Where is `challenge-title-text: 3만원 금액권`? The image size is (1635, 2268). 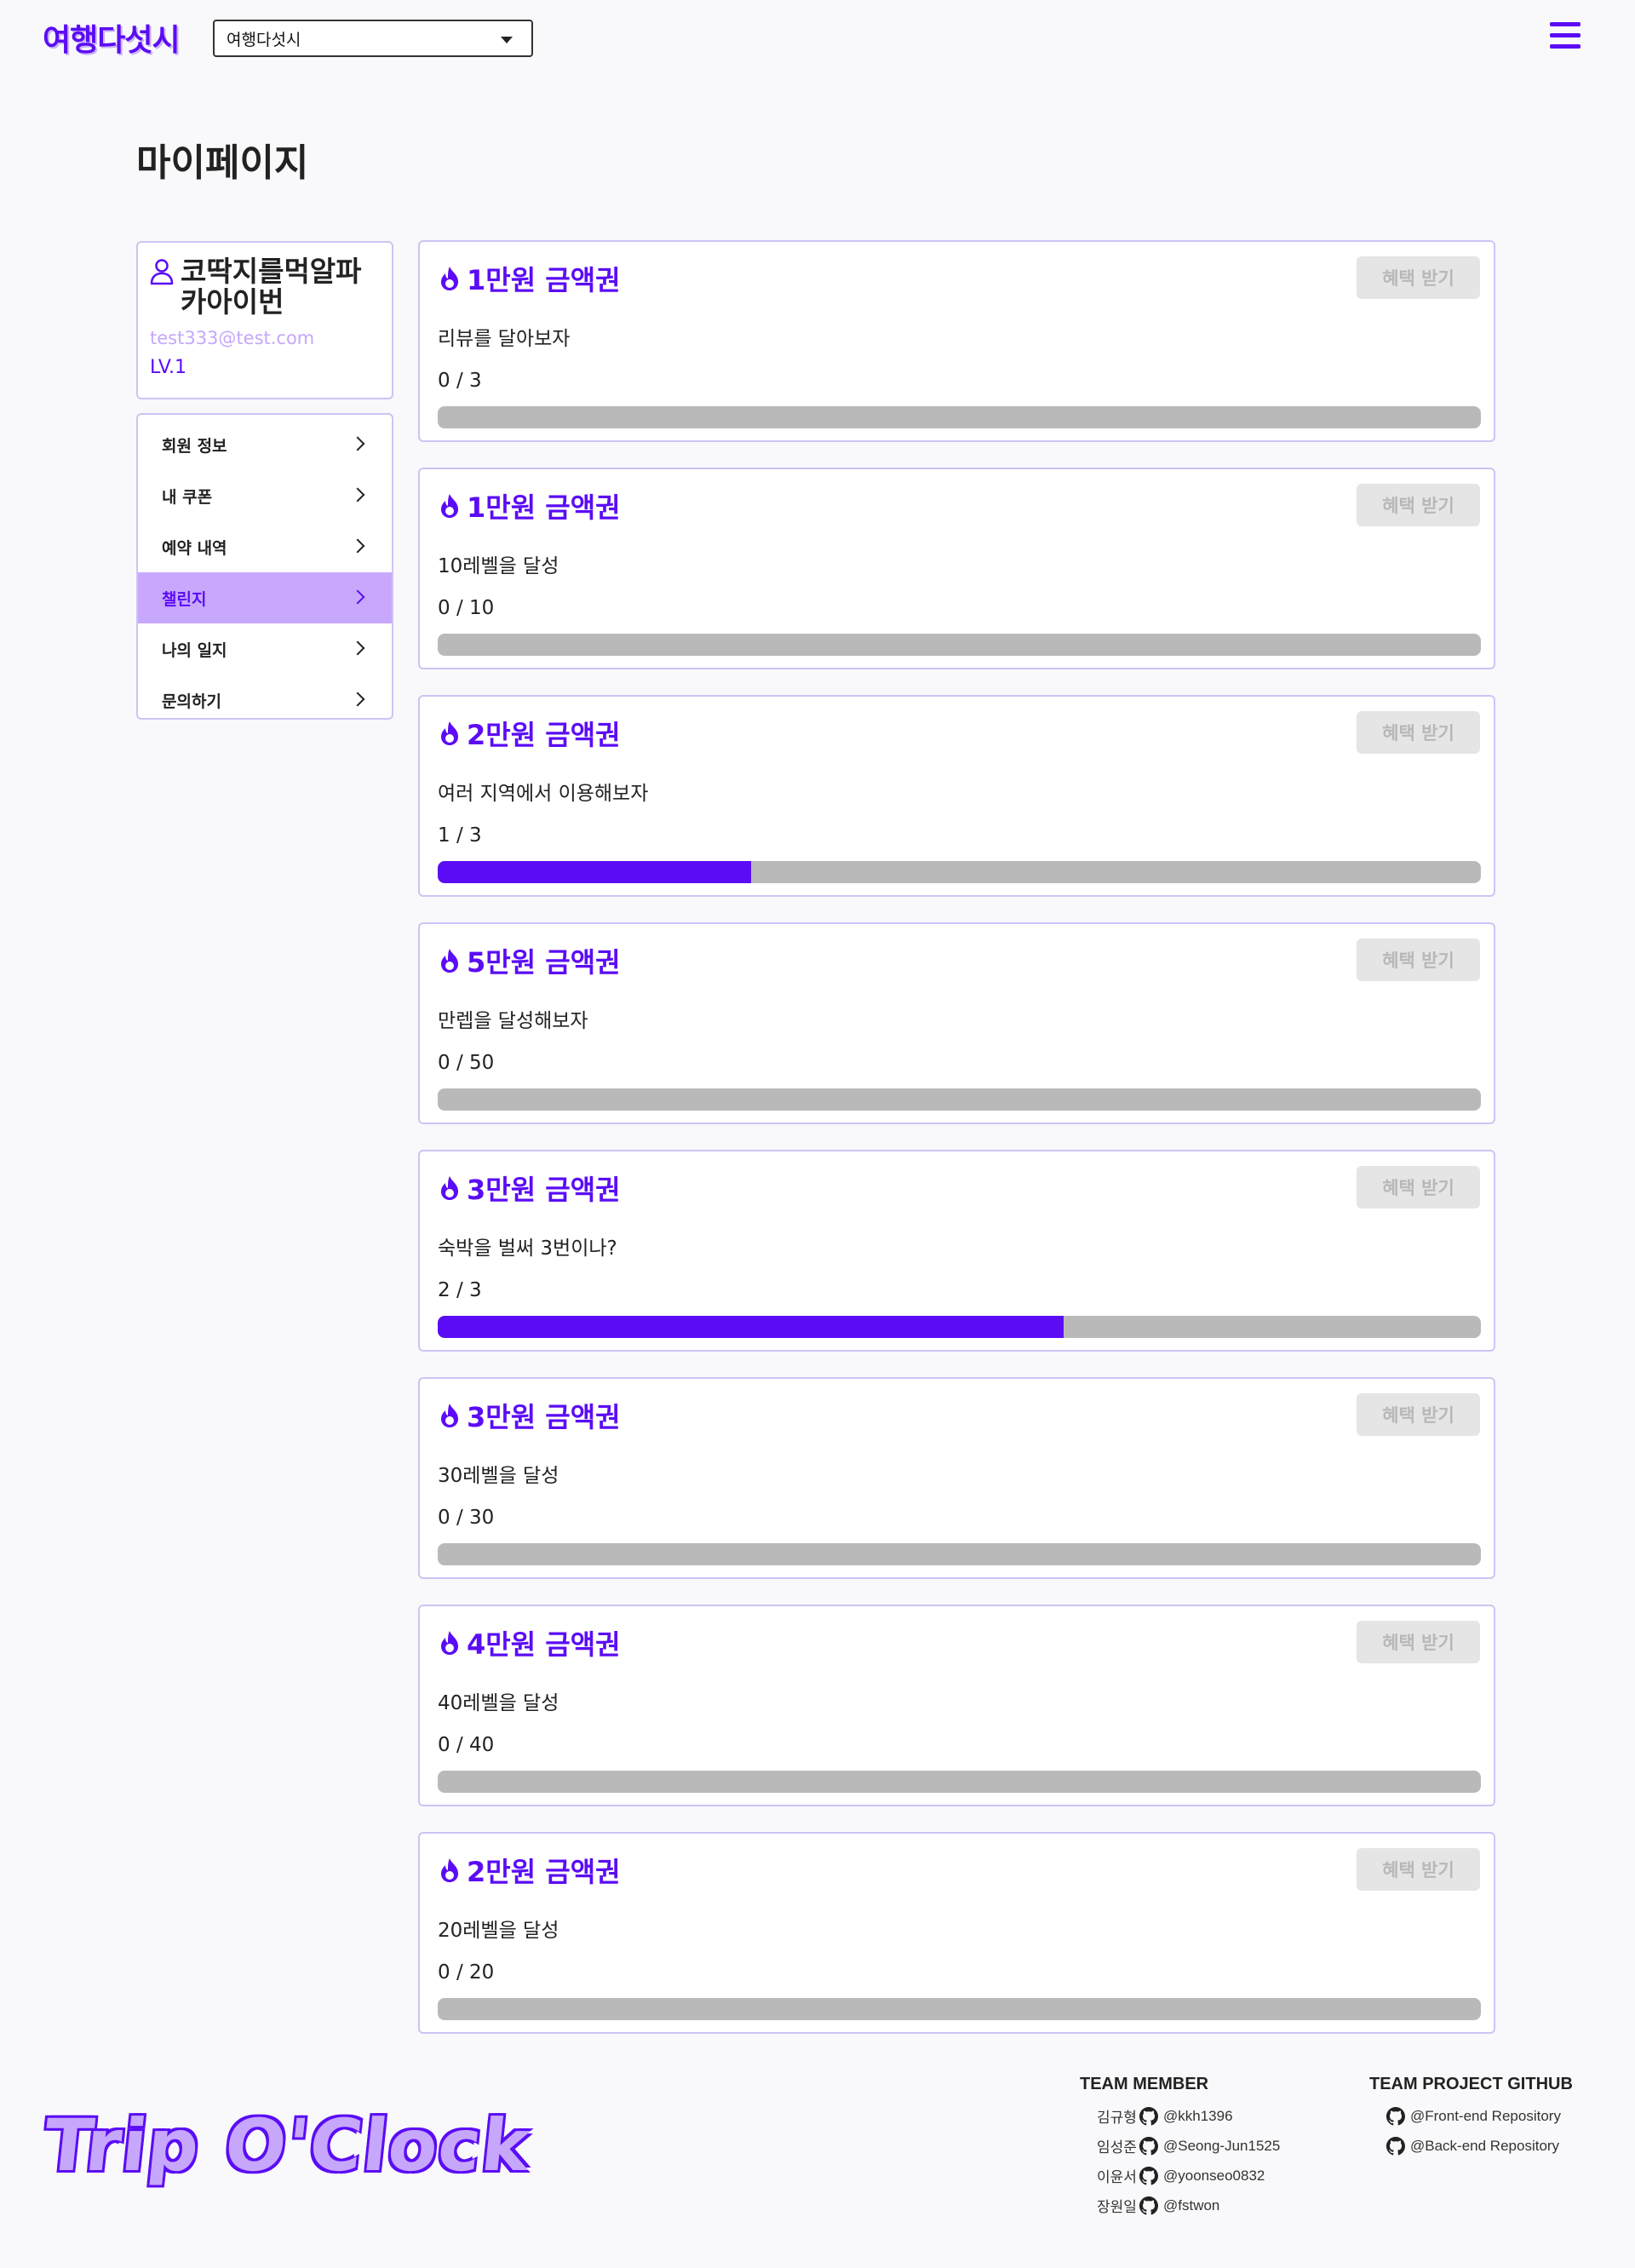
challenge-title-text: 3만원 금액권 is located at coordinates (544, 1417).